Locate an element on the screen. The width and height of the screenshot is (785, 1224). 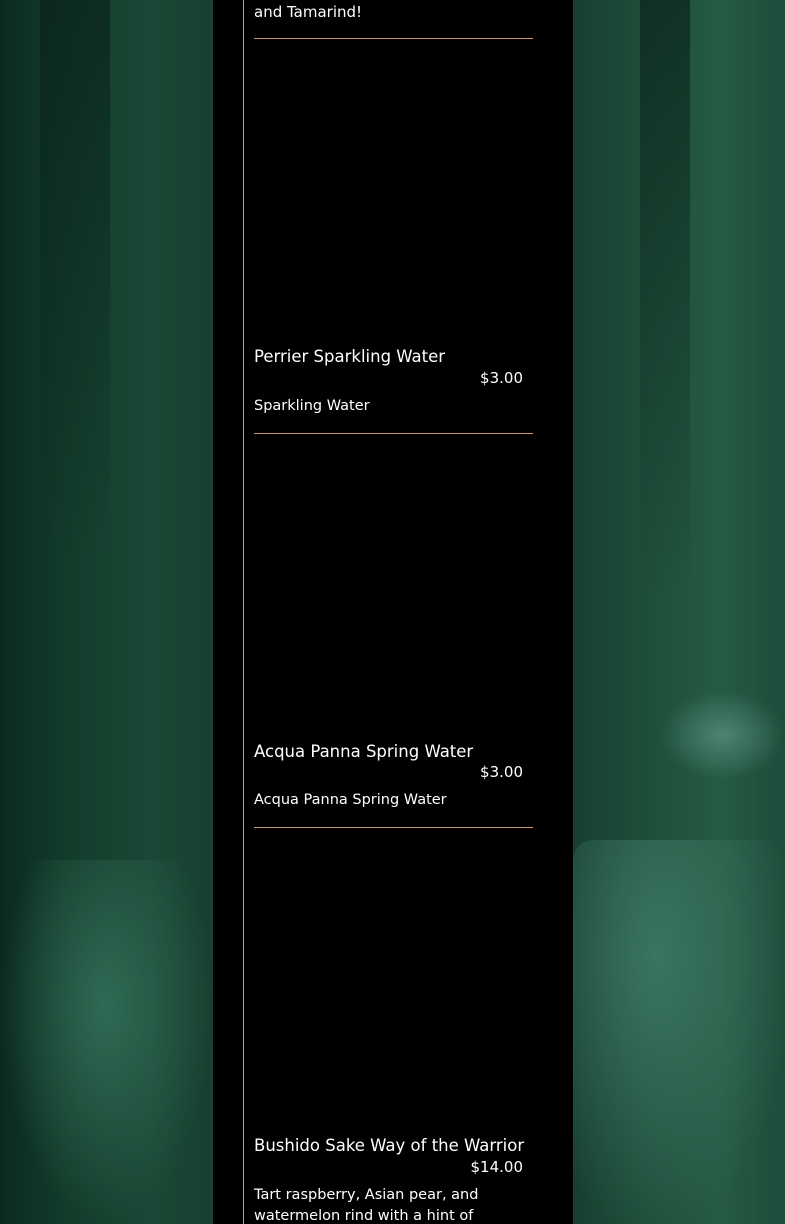
menu-item-name: Acqua Panna Spring Water is located at coordinates (363, 752).